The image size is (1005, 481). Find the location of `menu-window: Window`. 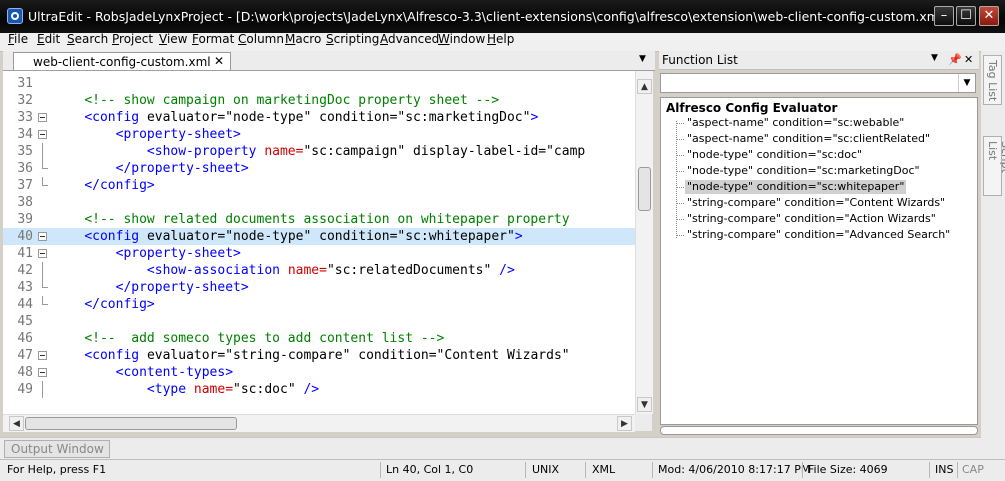

menu-window: Window is located at coordinates (461, 39).